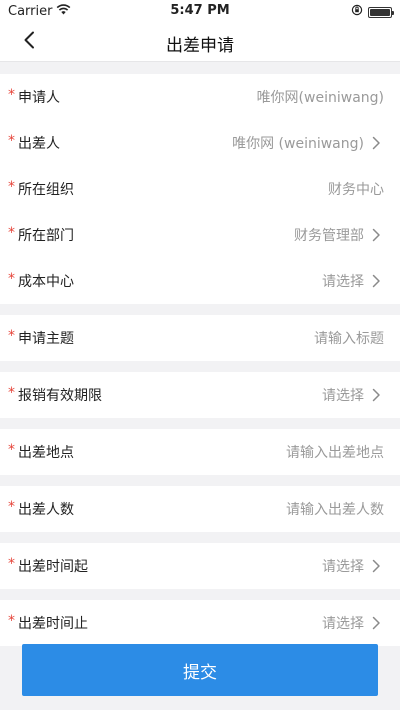 The width and height of the screenshot is (400, 710). I want to click on field-label: 出差时间起, so click(53, 567).